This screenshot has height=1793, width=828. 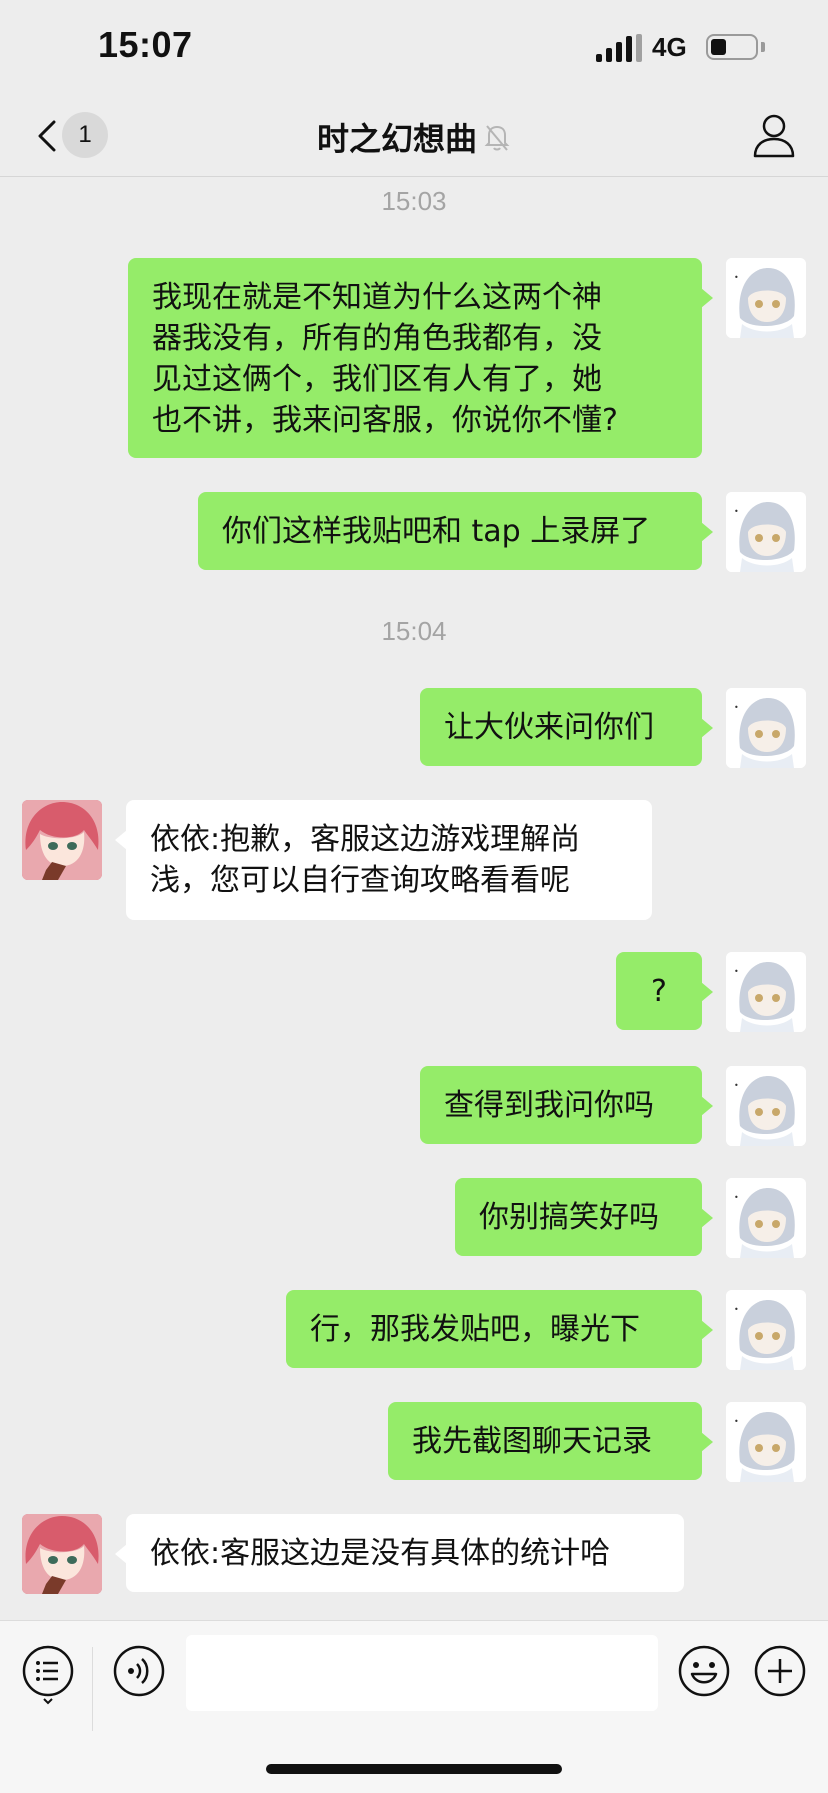 I want to click on message-text-line: 依依:抱歉，客服这边游戏理解尚, so click(x=365, y=839).